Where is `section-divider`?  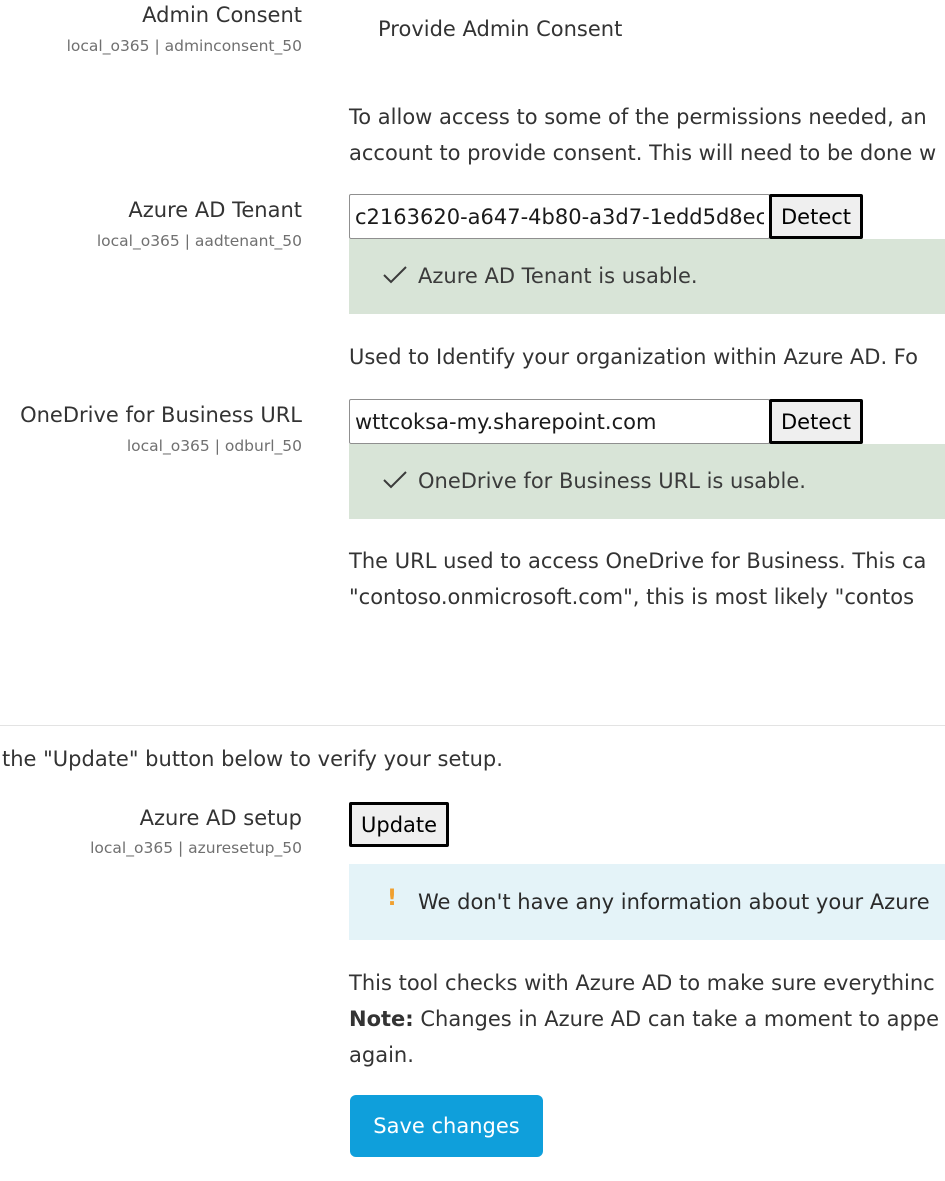 section-divider is located at coordinates (472, 725).